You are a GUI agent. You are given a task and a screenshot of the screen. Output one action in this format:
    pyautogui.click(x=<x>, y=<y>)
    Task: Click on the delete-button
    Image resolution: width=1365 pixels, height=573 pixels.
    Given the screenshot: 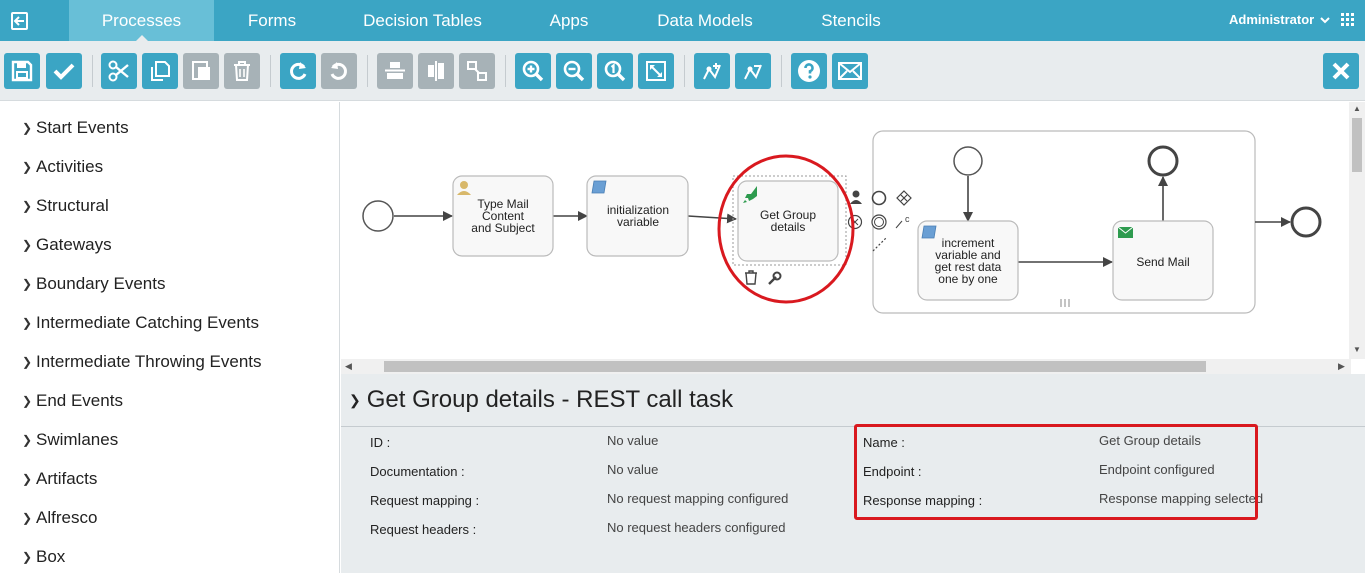 What is the action you would take?
    pyautogui.click(x=242, y=71)
    